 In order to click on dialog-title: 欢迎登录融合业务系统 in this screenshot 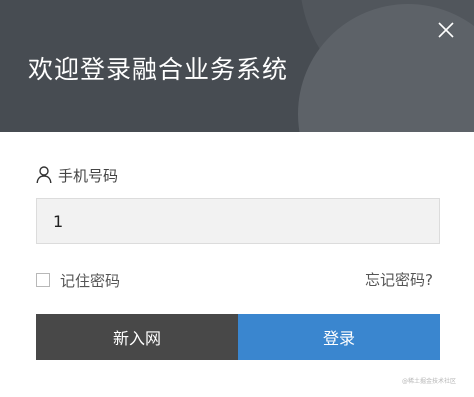, I will do `click(158, 69)`.